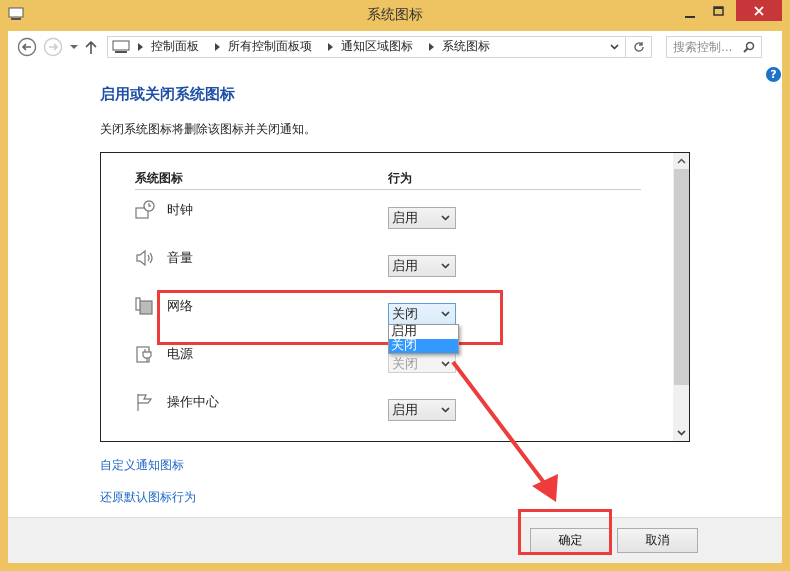 The image size is (790, 571). What do you see at coordinates (657, 540) in the screenshot?
I see `dialog-button: 取消` at bounding box center [657, 540].